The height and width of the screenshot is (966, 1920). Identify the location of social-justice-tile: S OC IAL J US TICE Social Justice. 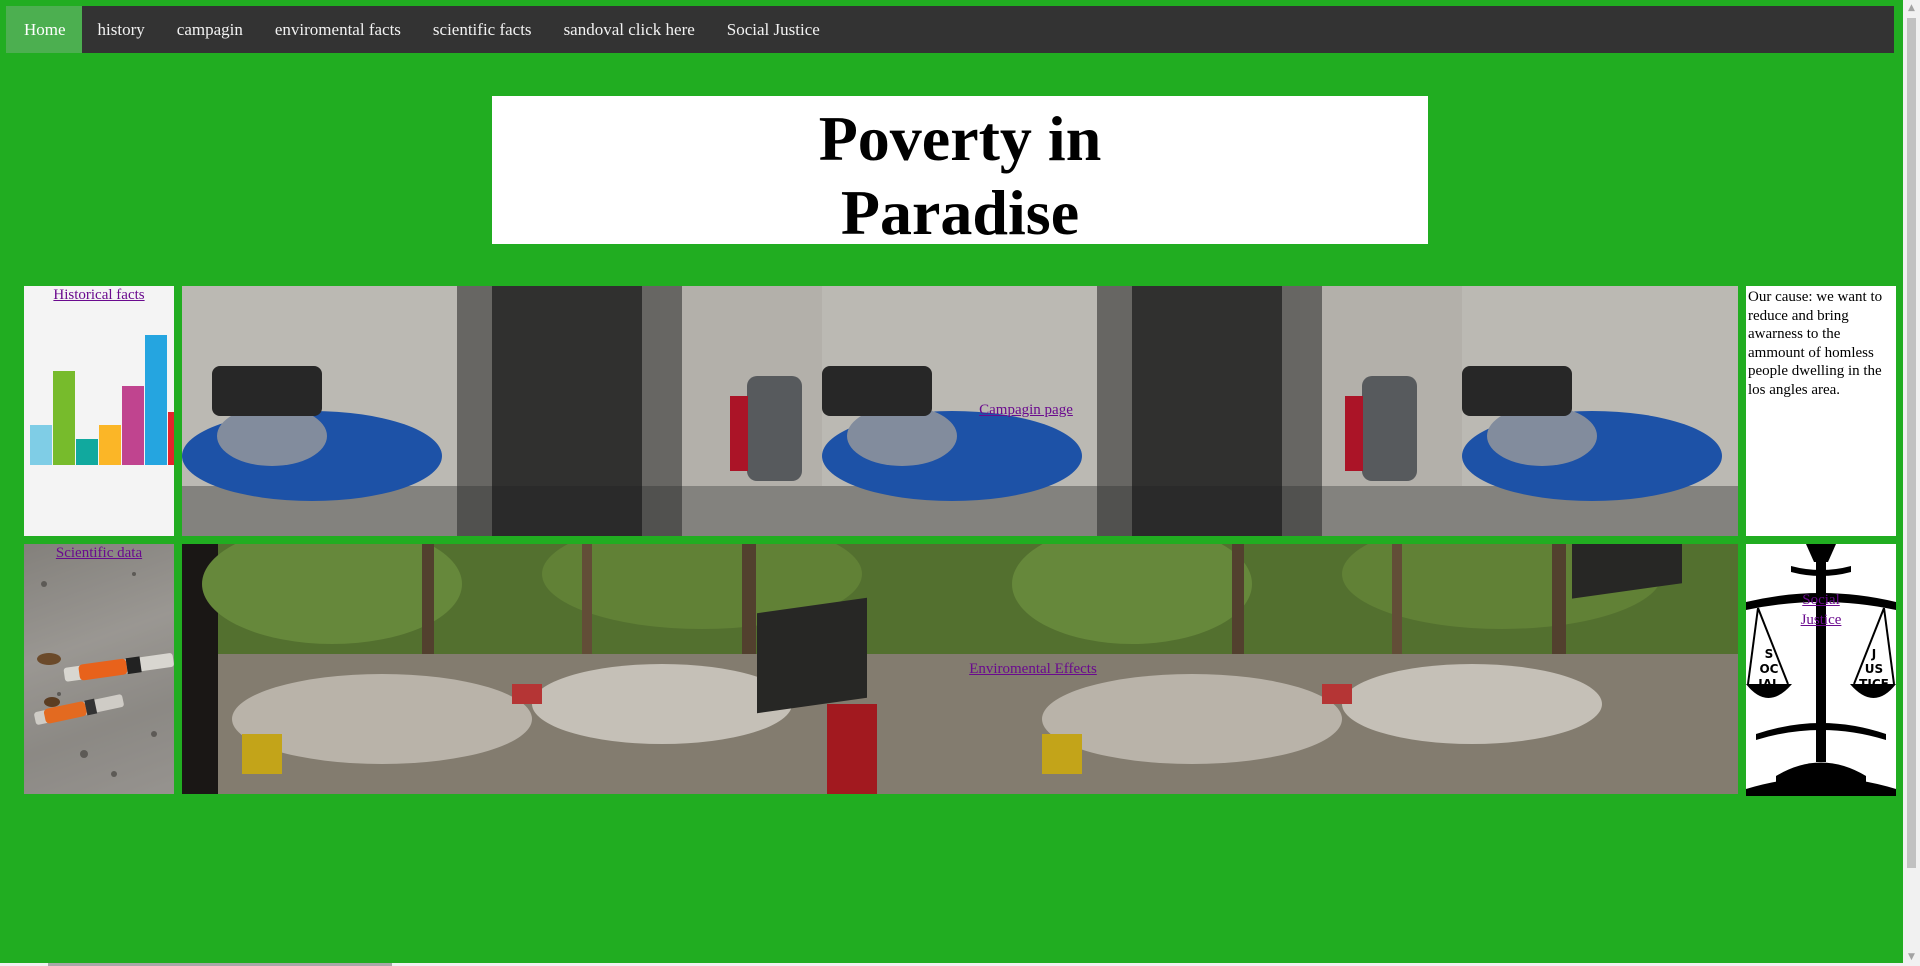
(1821, 670).